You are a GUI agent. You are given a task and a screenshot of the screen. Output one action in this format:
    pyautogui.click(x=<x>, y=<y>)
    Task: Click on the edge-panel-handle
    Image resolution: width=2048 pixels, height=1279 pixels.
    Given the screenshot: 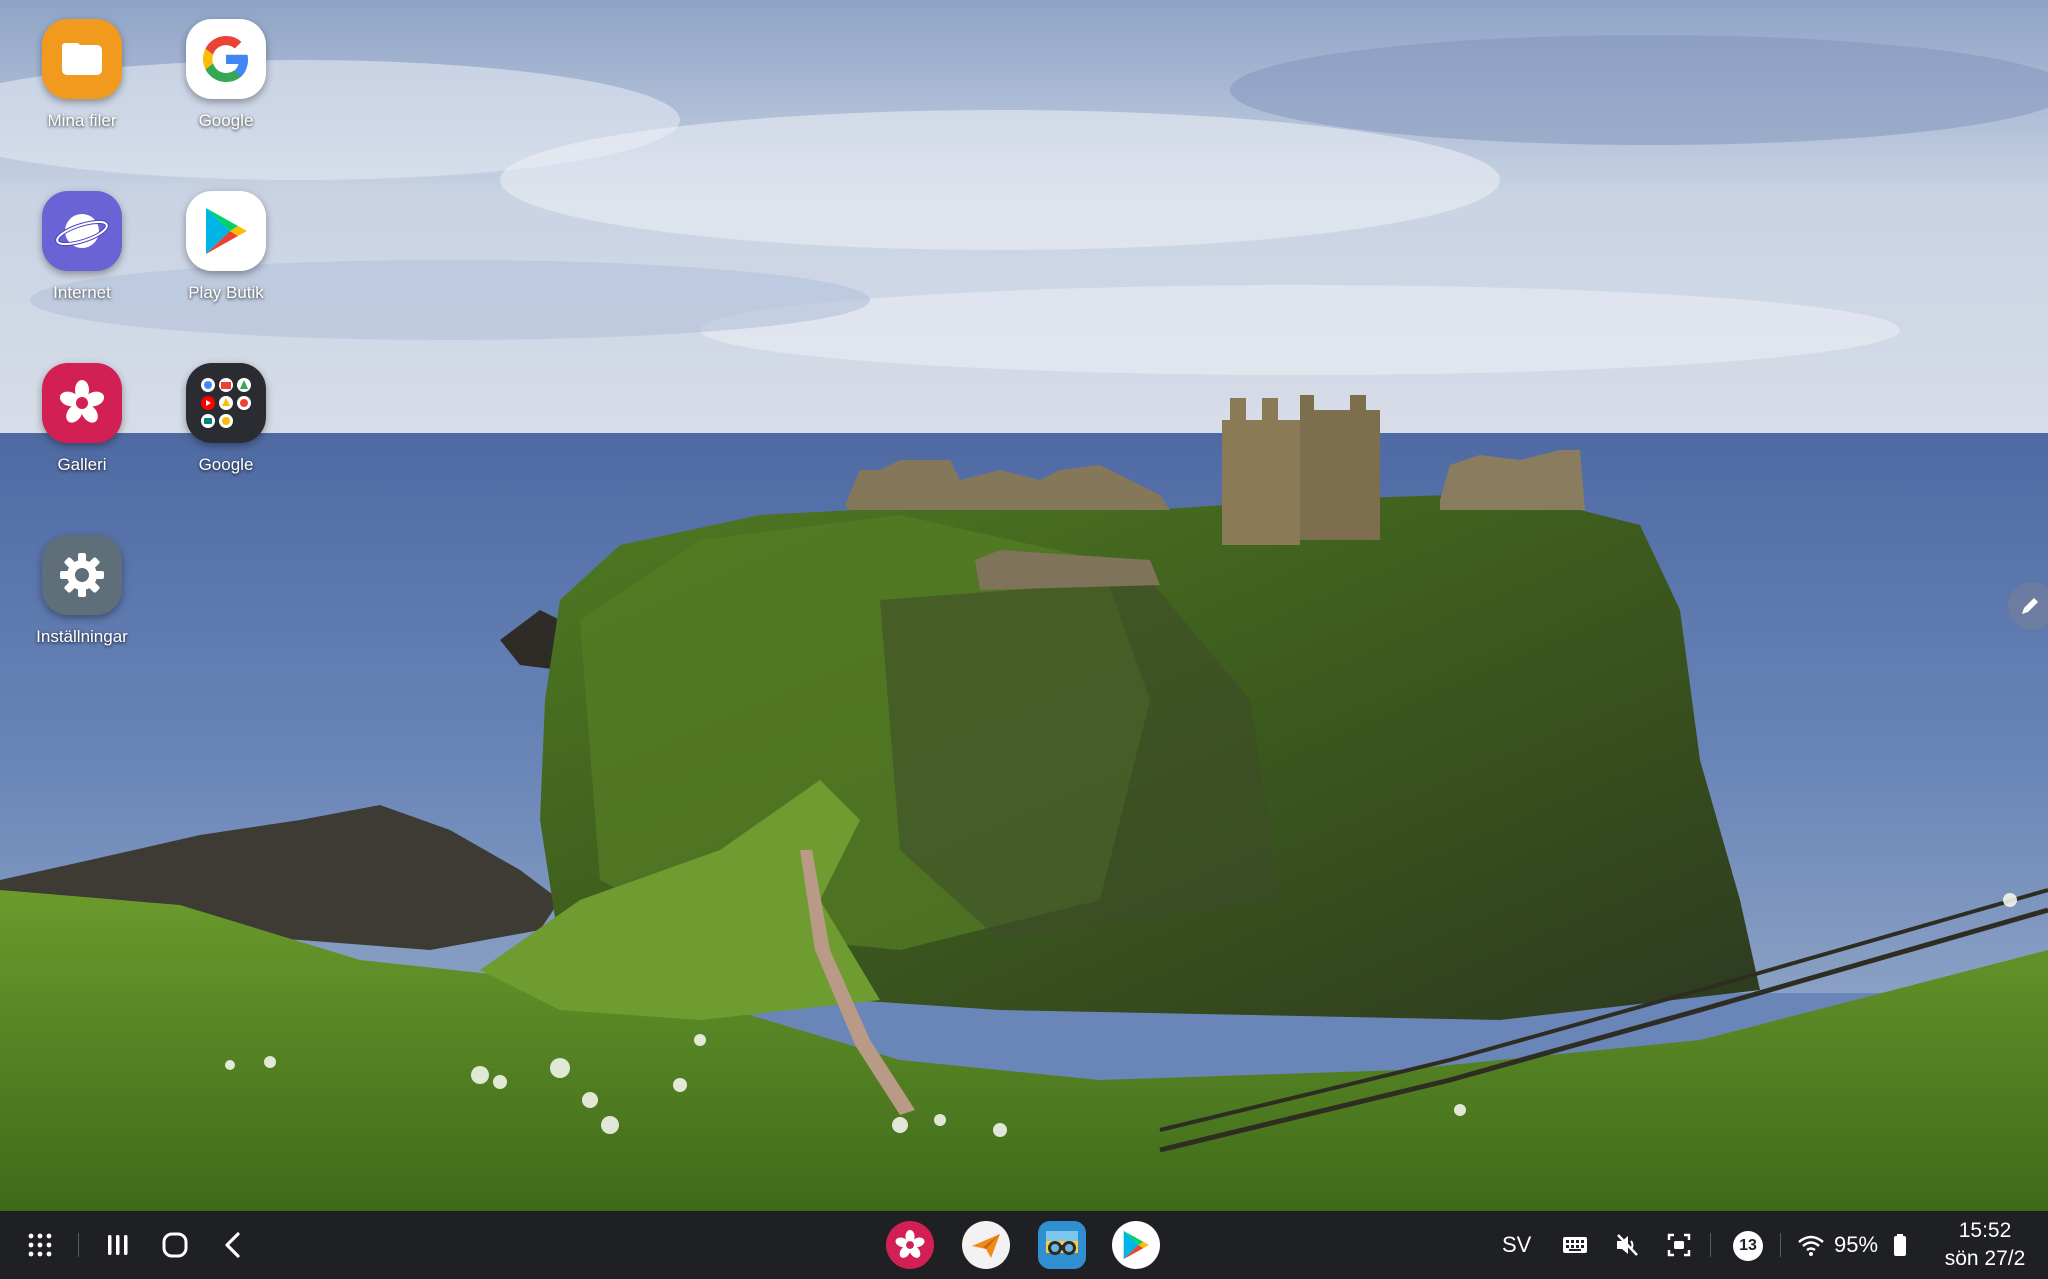 What is the action you would take?
    pyautogui.click(x=2028, y=606)
    